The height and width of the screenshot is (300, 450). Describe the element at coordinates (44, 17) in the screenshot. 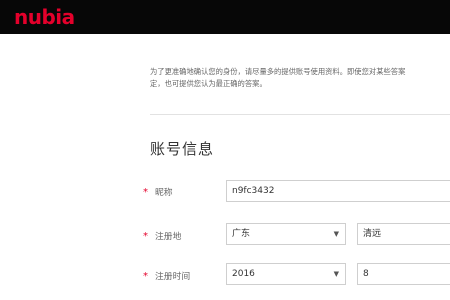

I see `nubia-logo: nubia` at that location.